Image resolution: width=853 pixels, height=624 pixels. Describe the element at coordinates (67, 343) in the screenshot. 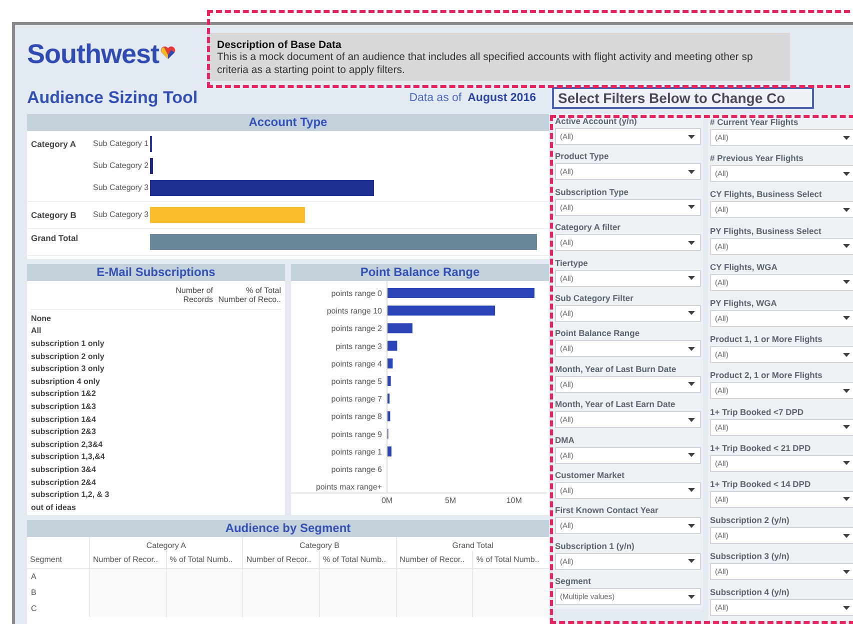

I see `row-label: subscription 1 only` at that location.